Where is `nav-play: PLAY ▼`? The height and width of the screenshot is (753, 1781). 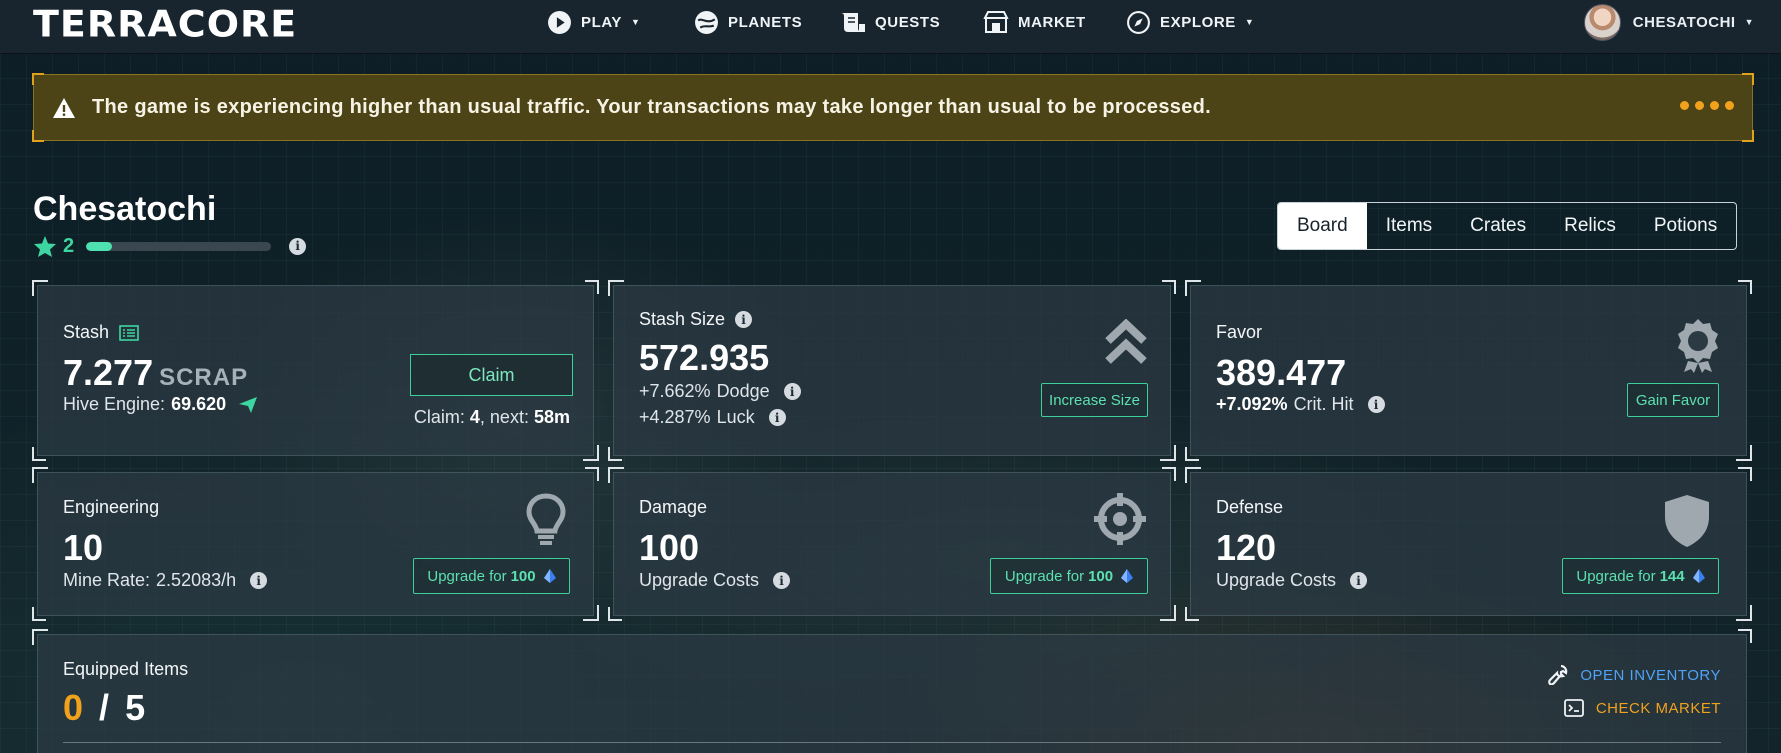
nav-play: PLAY ▼ is located at coordinates (593, 22).